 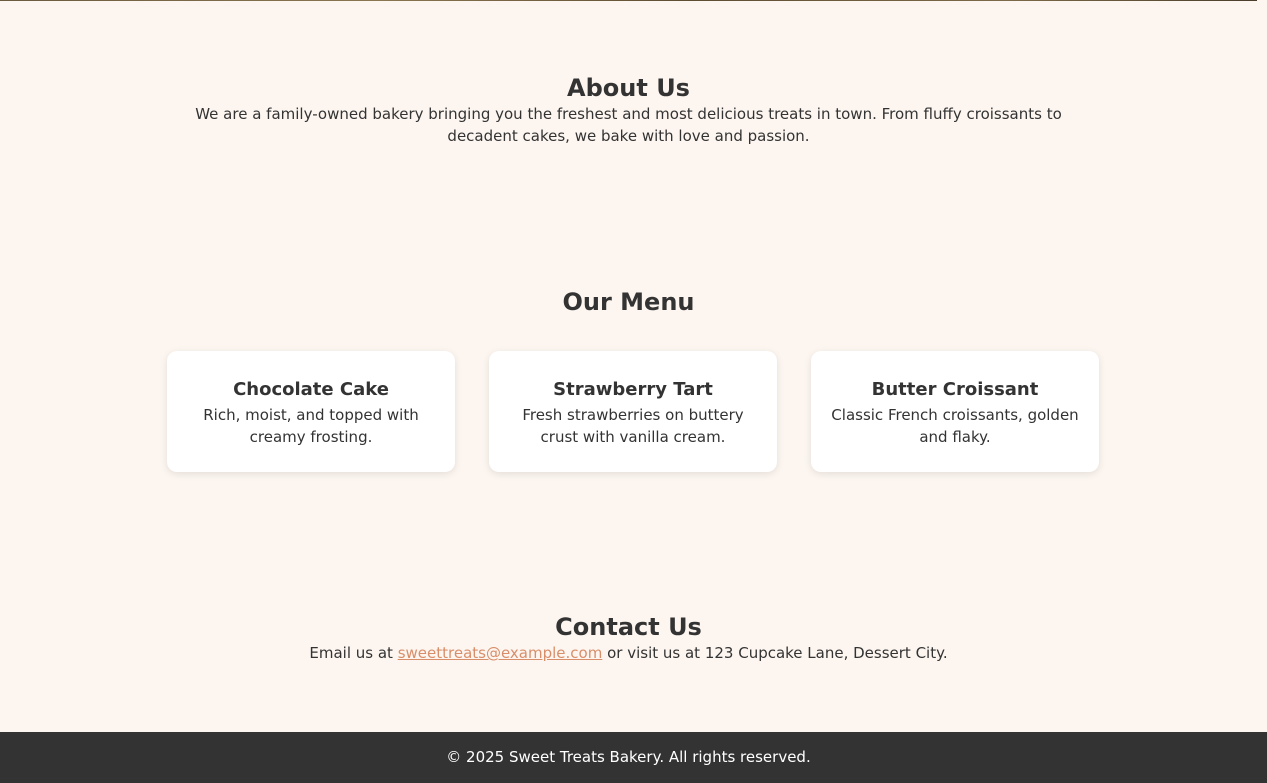 I want to click on about-title: About Us, so click(x=628, y=88).